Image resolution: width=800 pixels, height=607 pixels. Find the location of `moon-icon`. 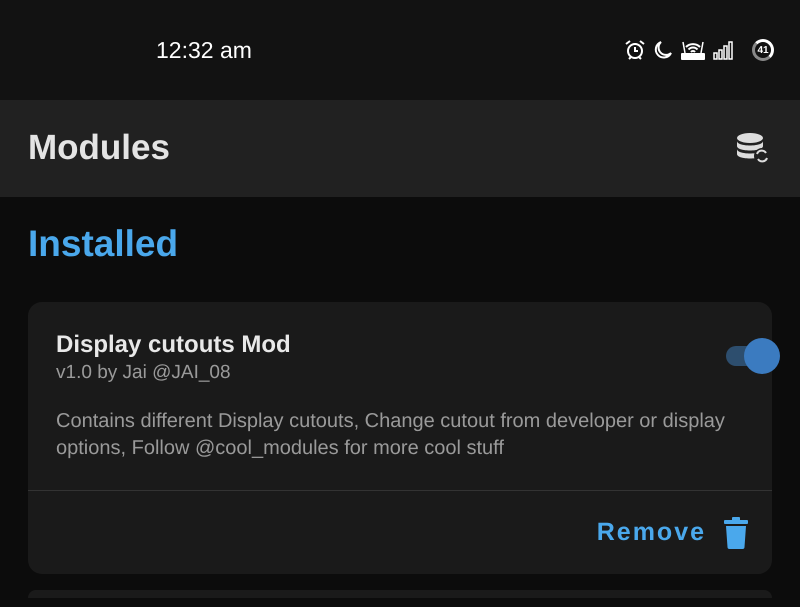

moon-icon is located at coordinates (663, 50).